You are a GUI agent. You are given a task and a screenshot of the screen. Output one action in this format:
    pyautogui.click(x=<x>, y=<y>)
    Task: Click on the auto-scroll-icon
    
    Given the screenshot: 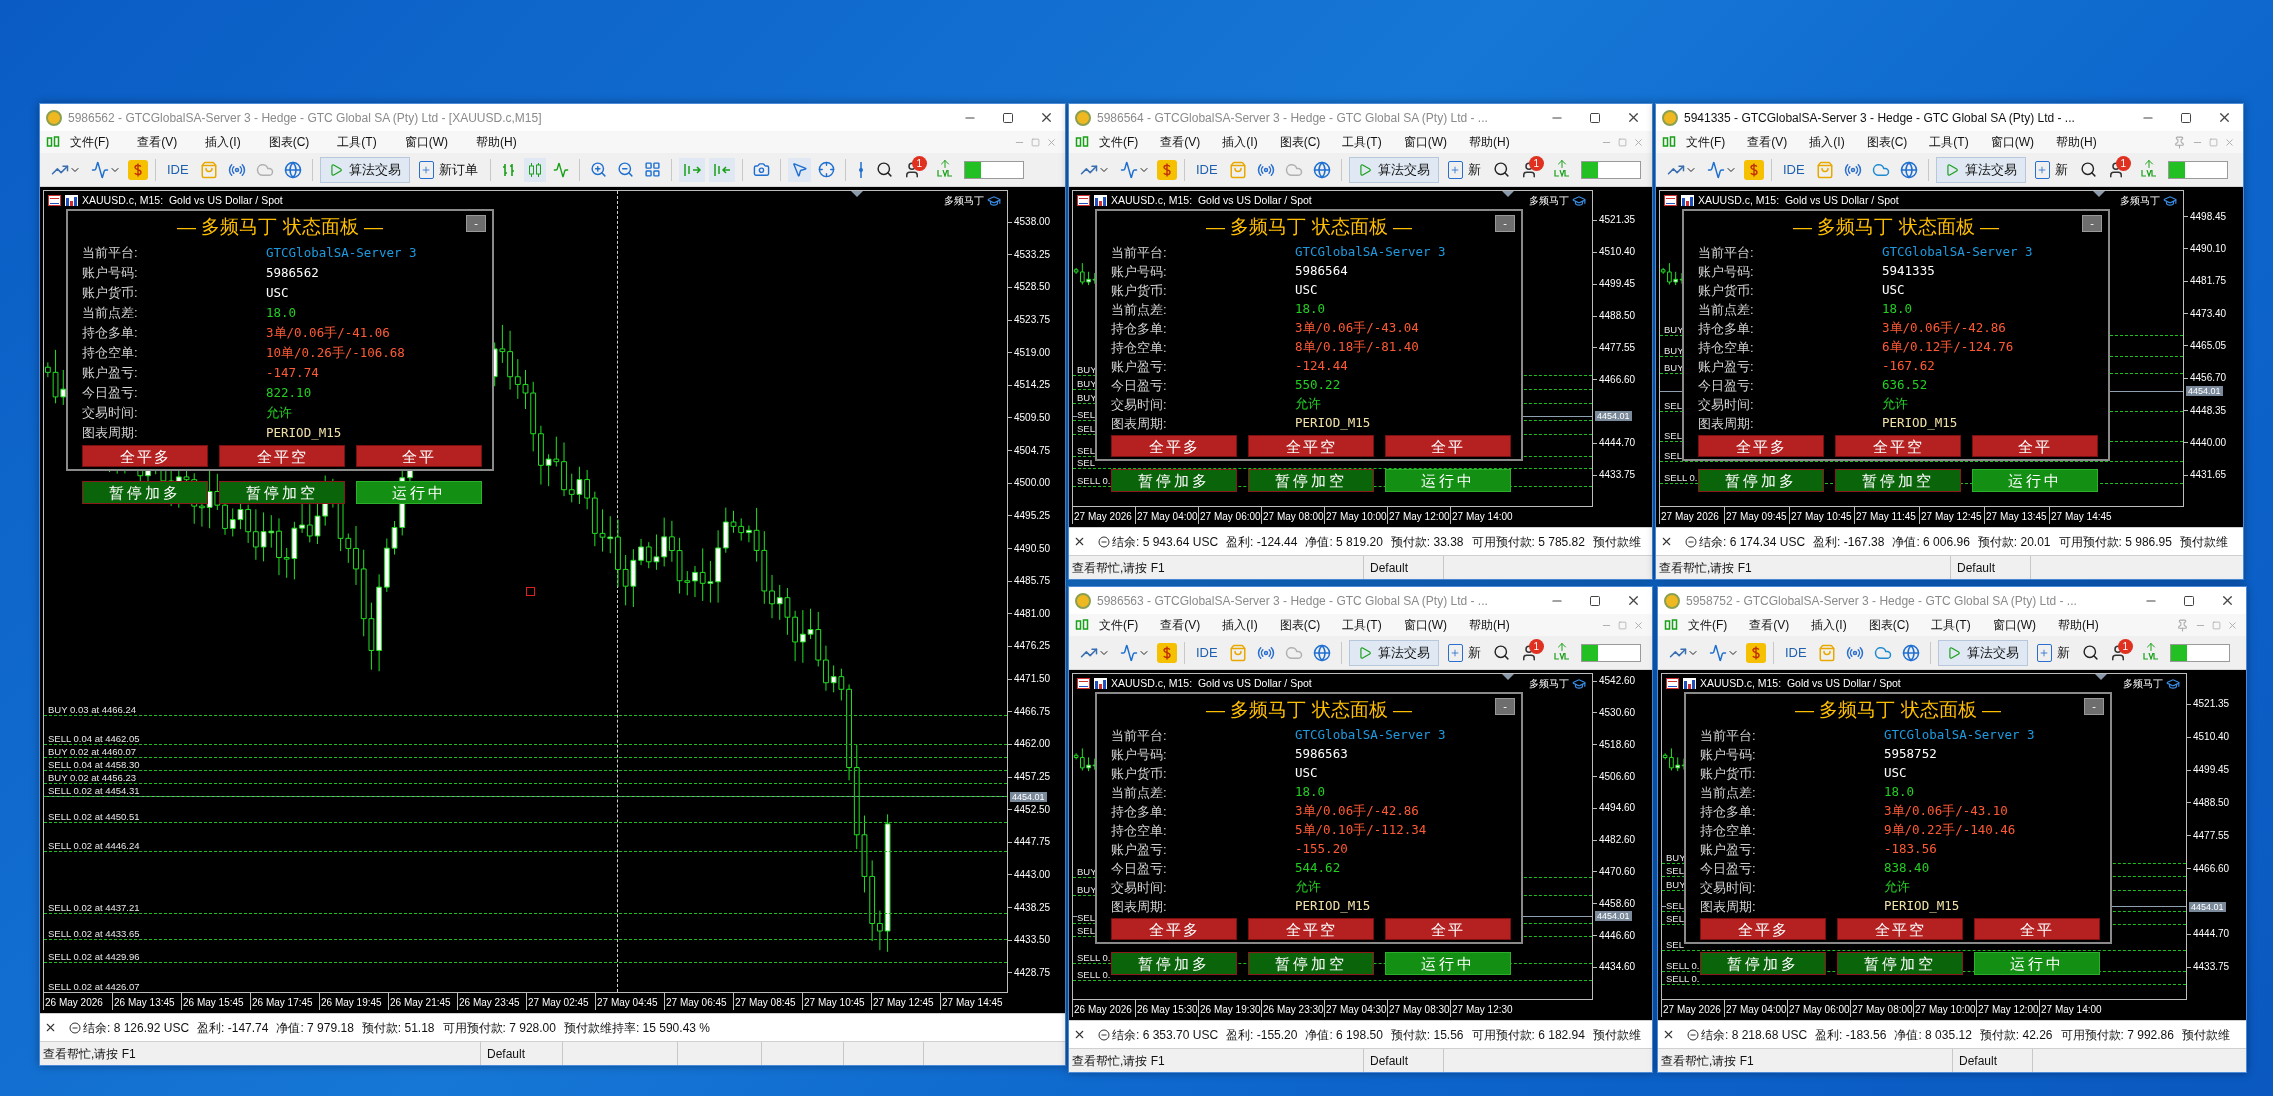 What is the action you would take?
    pyautogui.click(x=721, y=169)
    